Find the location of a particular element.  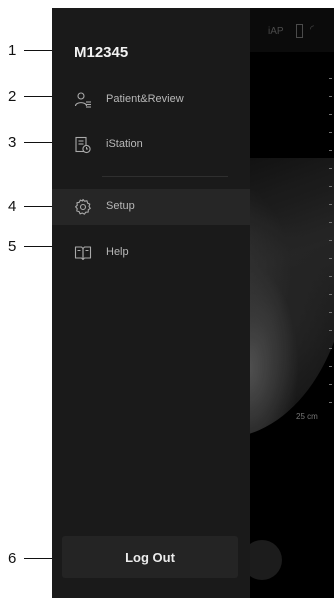

depth-label: 25 cm is located at coordinates (307, 416).